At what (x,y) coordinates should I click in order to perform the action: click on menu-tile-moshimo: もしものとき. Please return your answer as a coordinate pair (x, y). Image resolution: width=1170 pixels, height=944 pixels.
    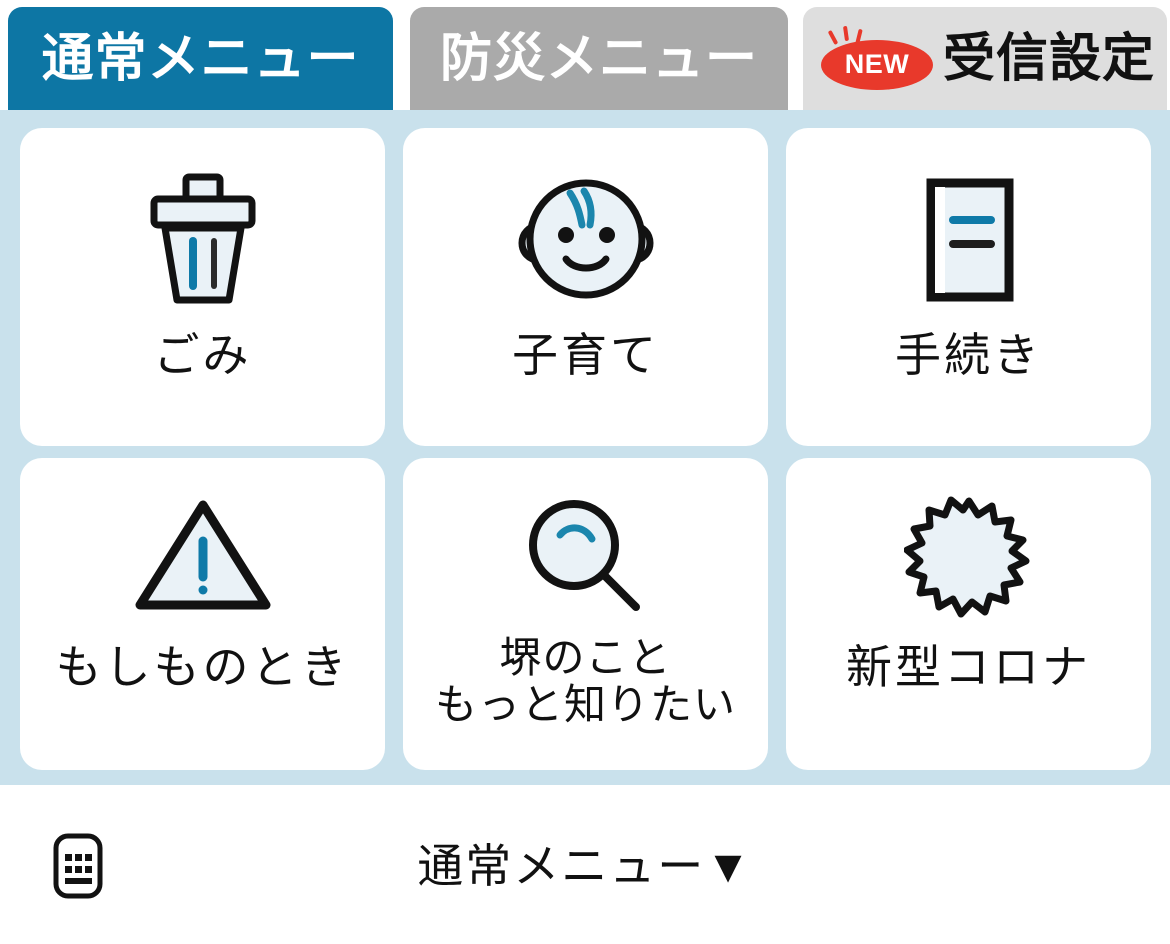
    Looking at the image, I should click on (202, 614).